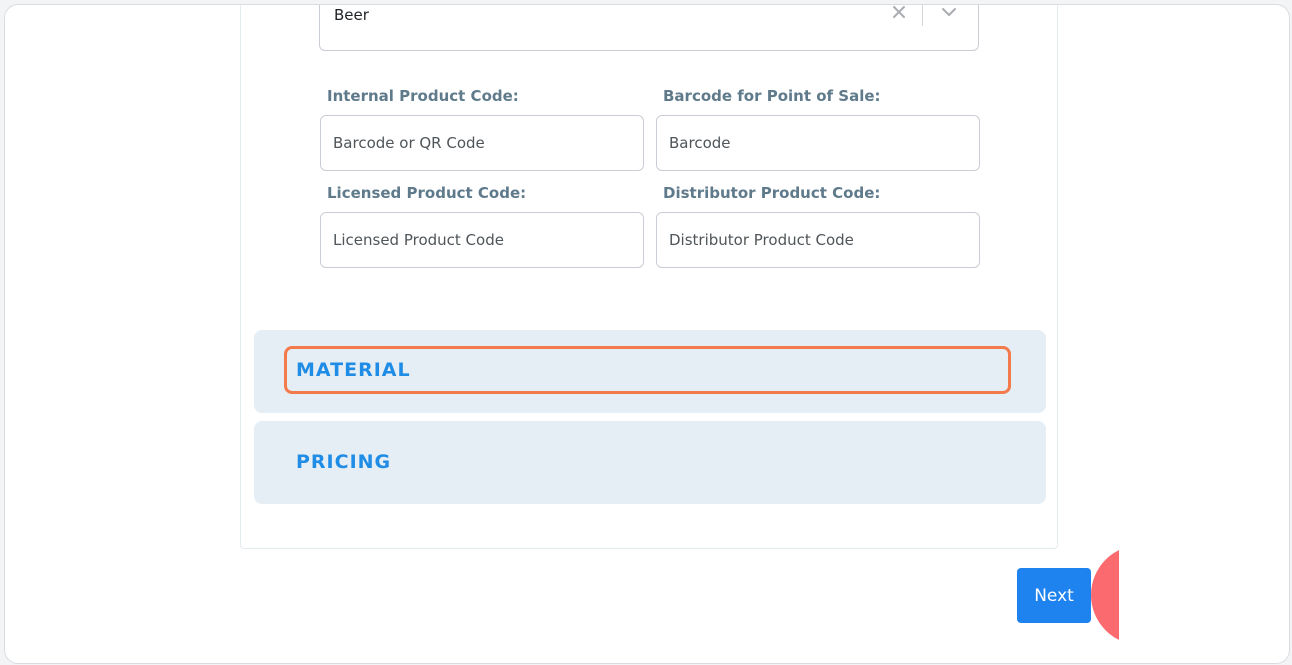  Describe the element at coordinates (818, 240) in the screenshot. I see `distributor-product-code-input` at that location.